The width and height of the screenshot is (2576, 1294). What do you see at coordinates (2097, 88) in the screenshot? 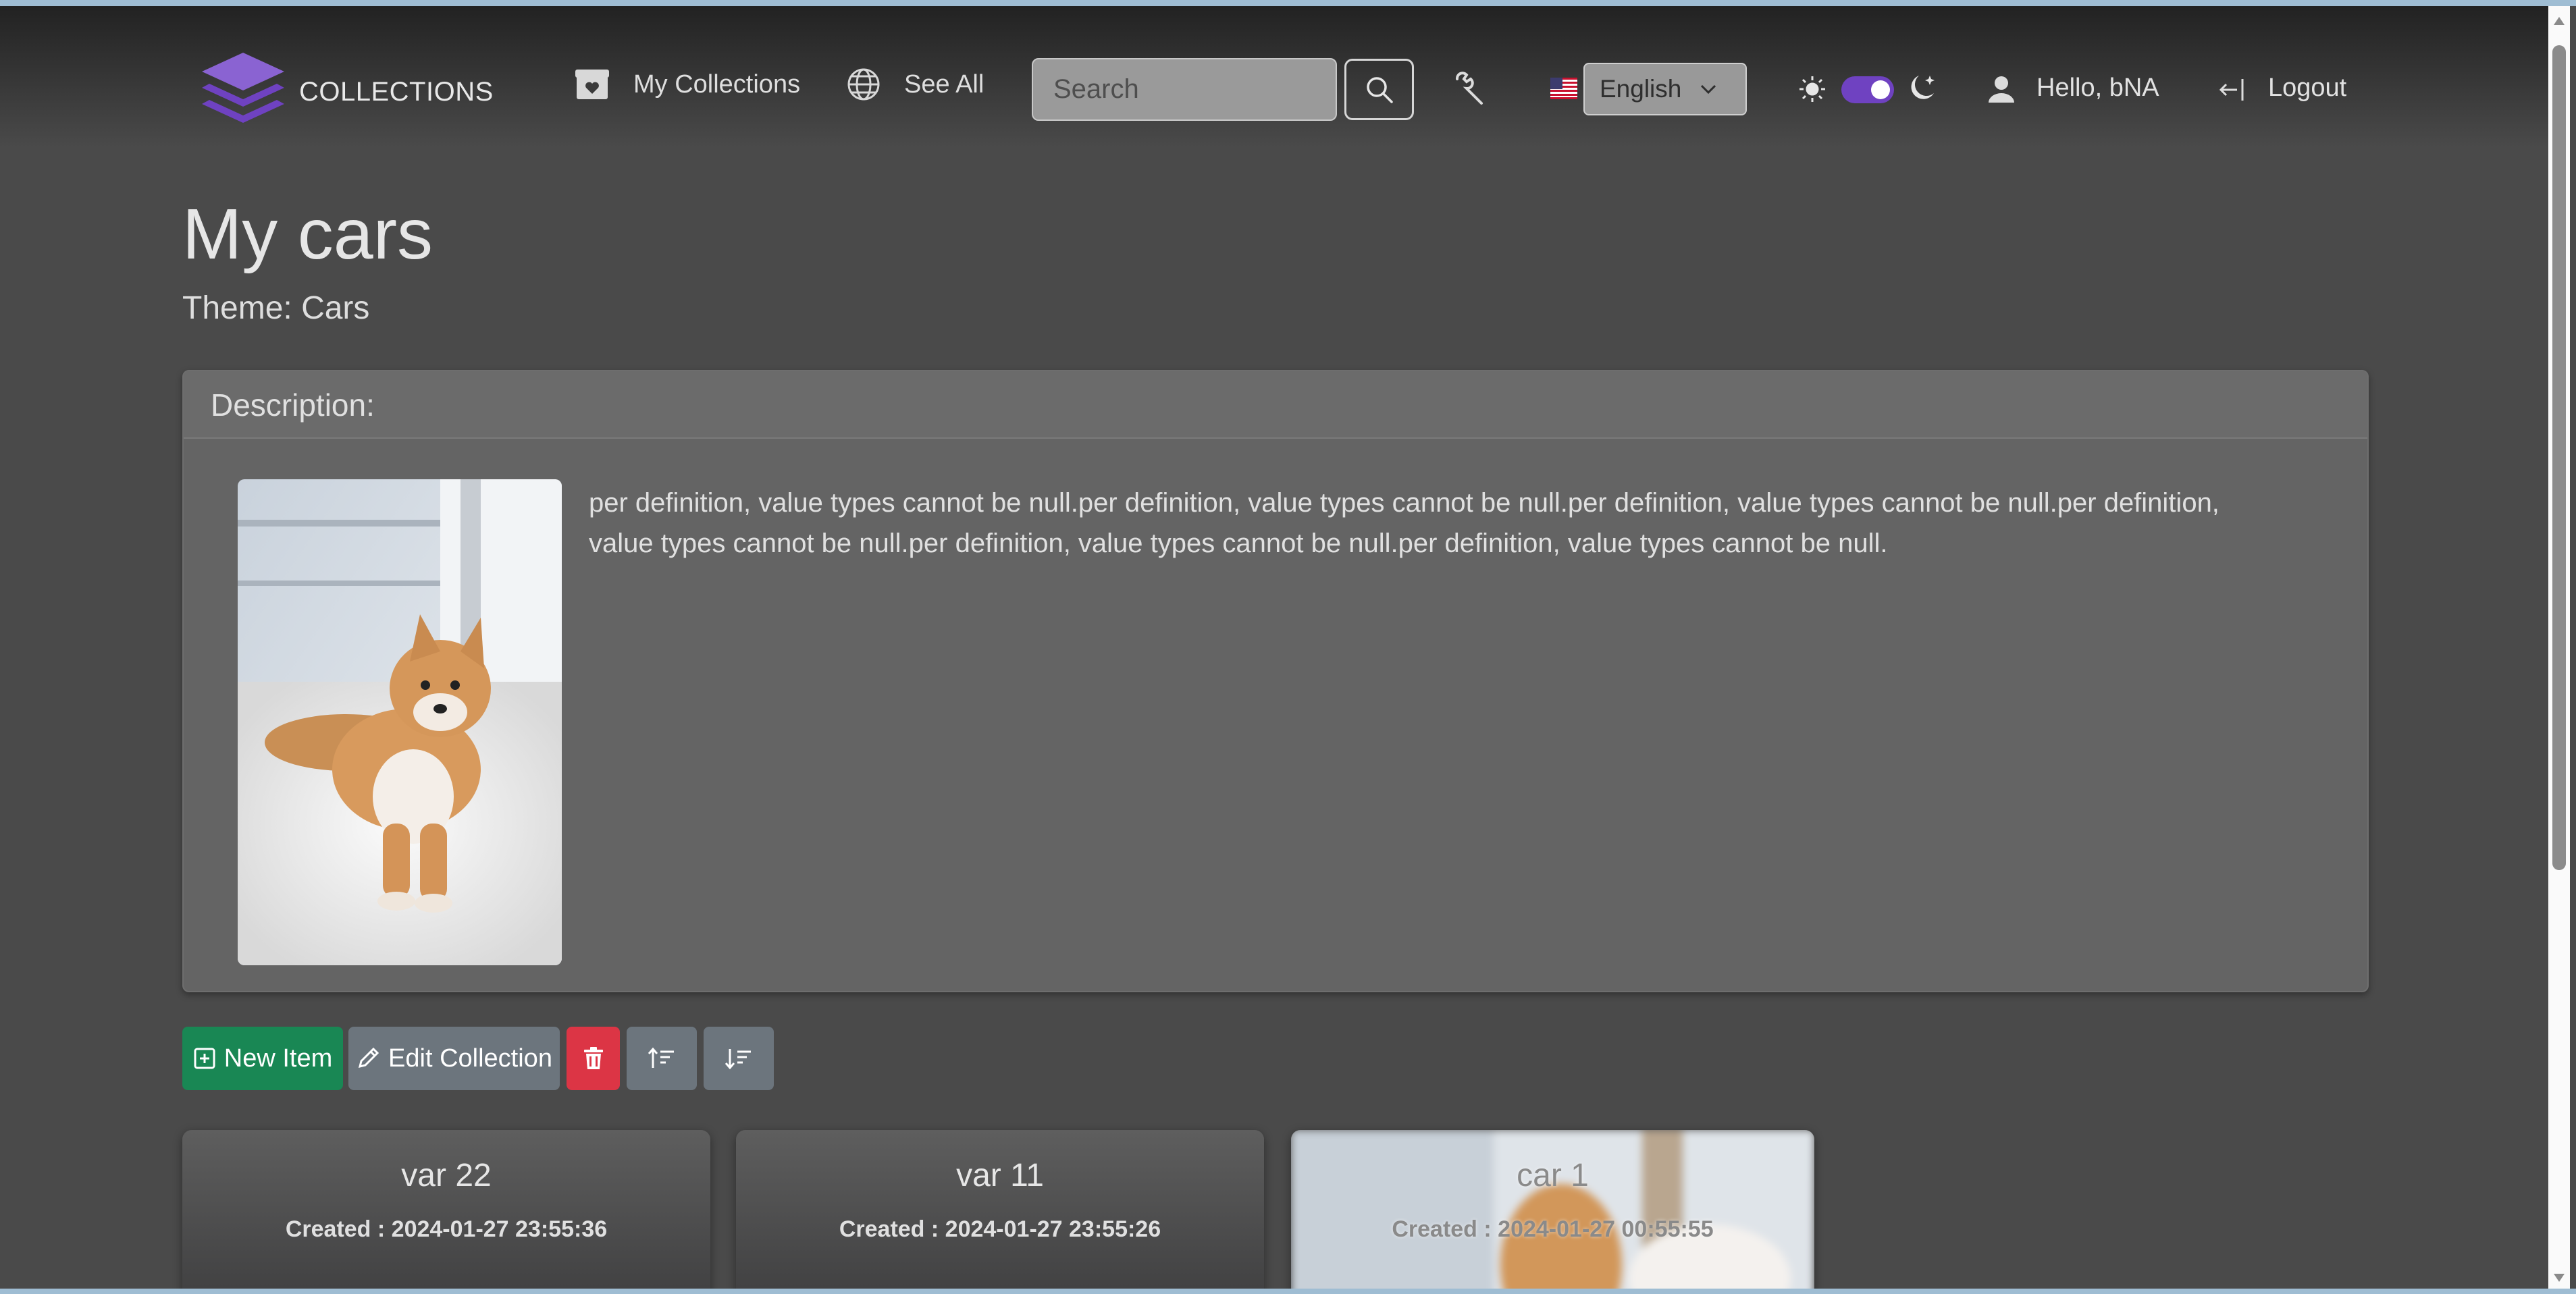
I see `user-greeting: Hello, bNA` at bounding box center [2097, 88].